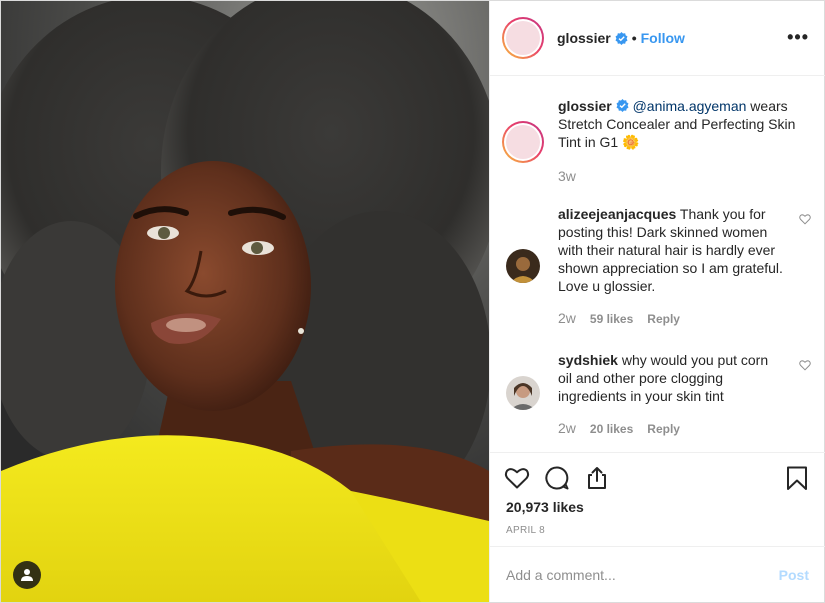  What do you see at coordinates (798, 37) in the screenshot?
I see `more-options-button: •••` at bounding box center [798, 37].